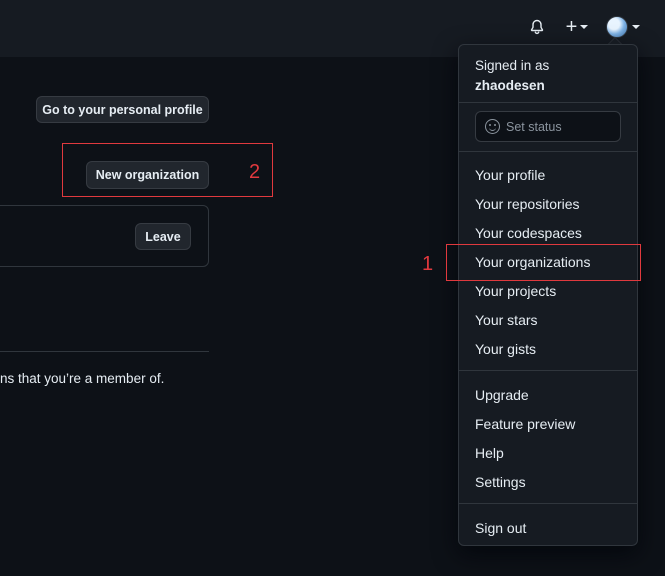  I want to click on menu-item-upgrade: Upgrade, so click(502, 395).